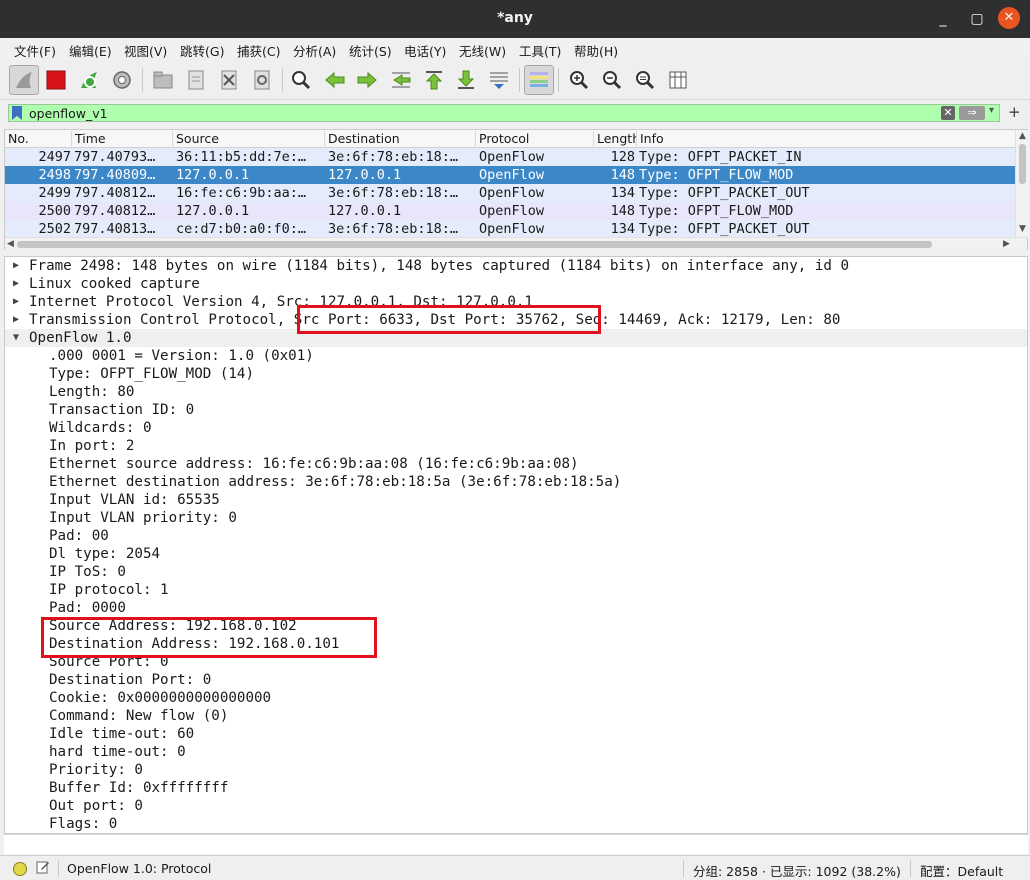 The width and height of the screenshot is (1030, 880). Describe the element at coordinates (262, 80) in the screenshot. I see `reload-file-icon` at that location.